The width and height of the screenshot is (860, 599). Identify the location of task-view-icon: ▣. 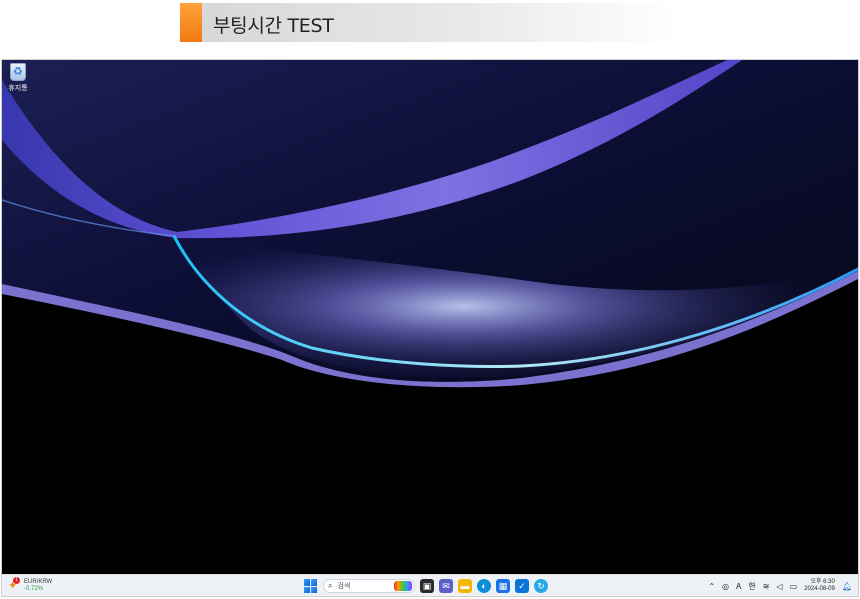
(427, 586).